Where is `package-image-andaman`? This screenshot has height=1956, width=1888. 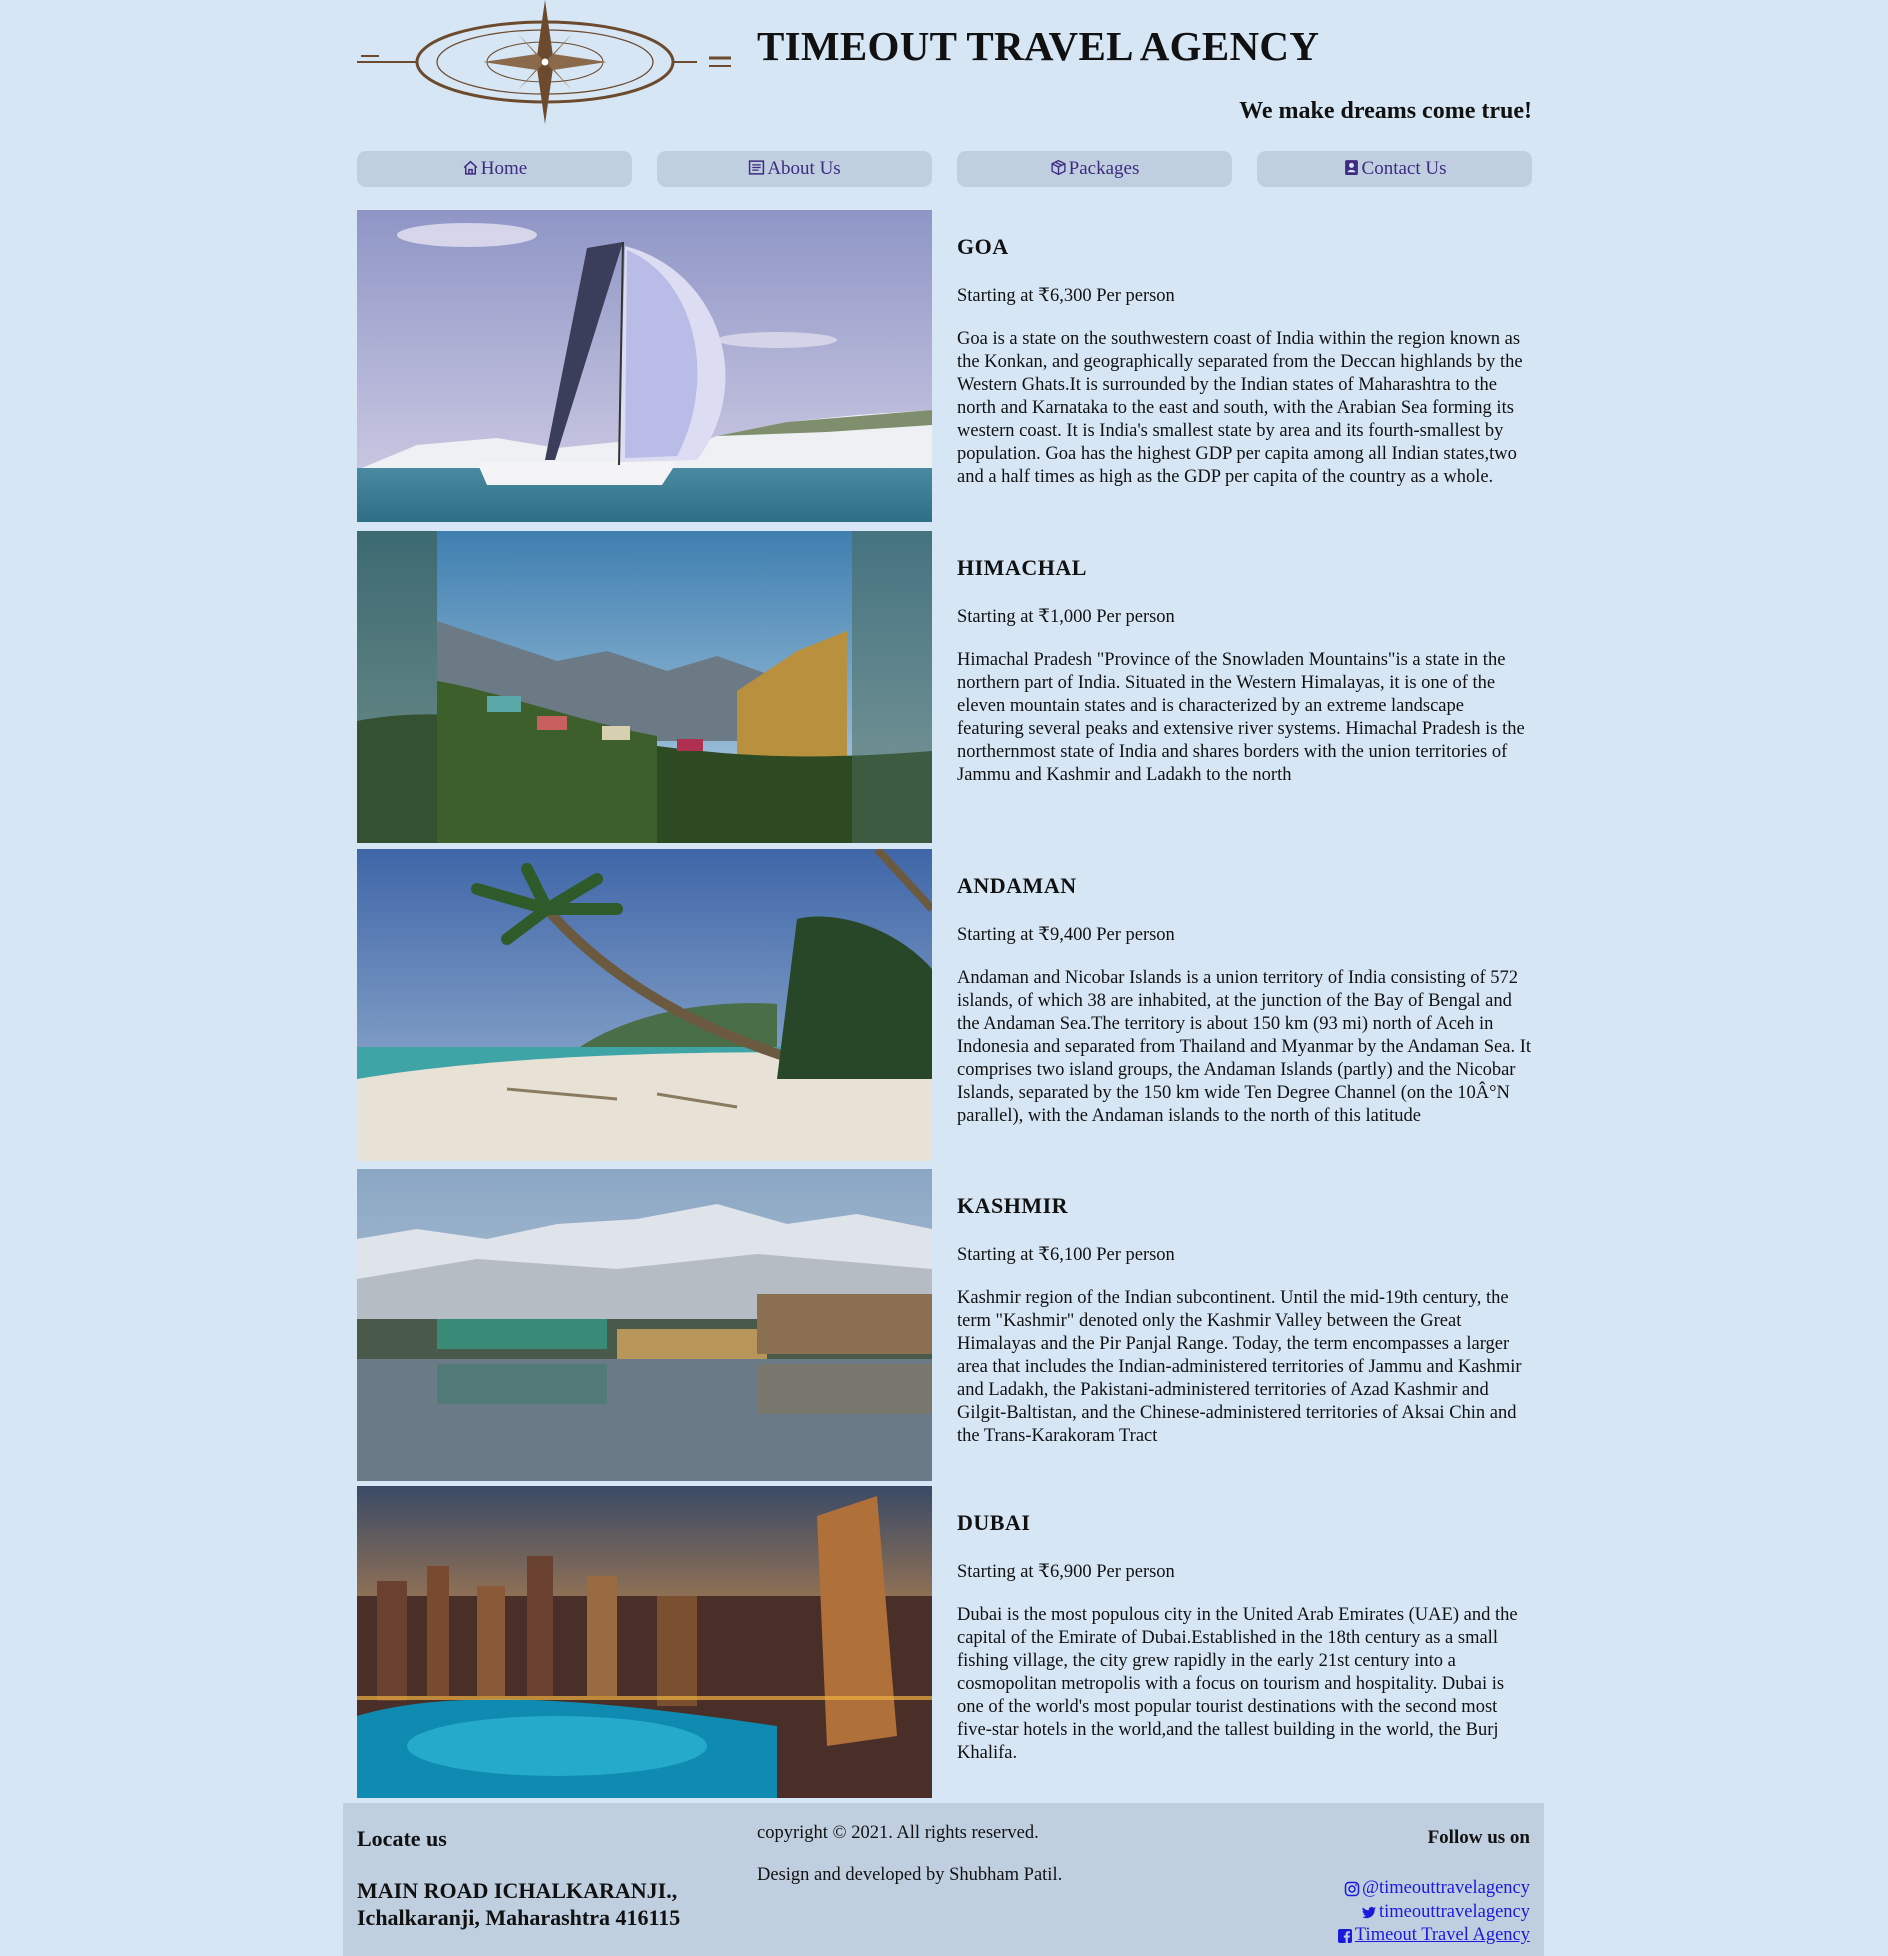
package-image-andaman is located at coordinates (644, 1005).